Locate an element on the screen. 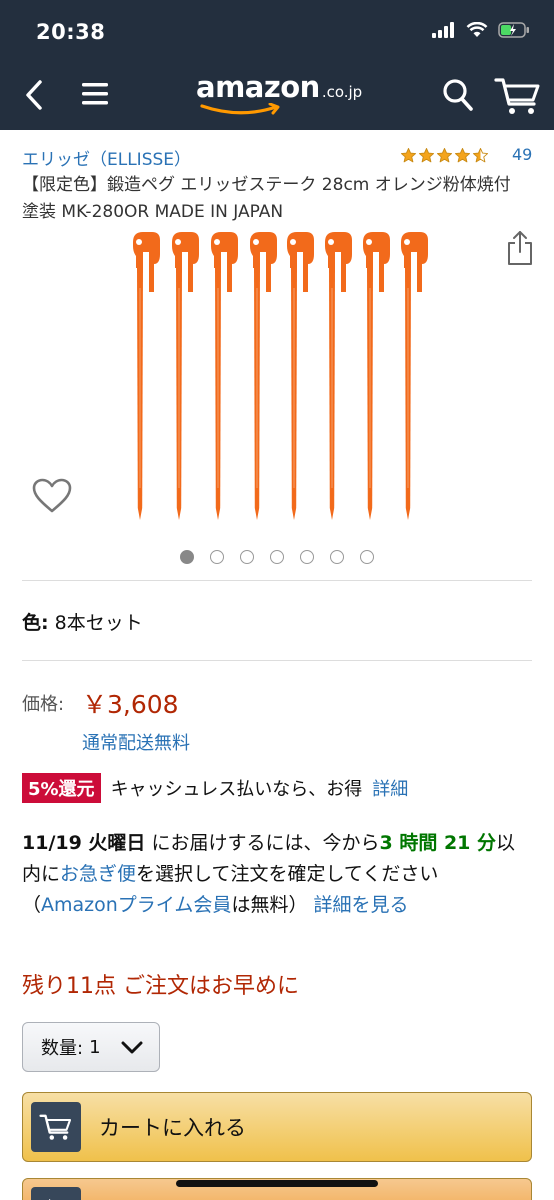 This screenshot has height=1200, width=554. cashback-row: 5%還元 キャッシュレス払いなら、お得 詳細 is located at coordinates (215, 788).